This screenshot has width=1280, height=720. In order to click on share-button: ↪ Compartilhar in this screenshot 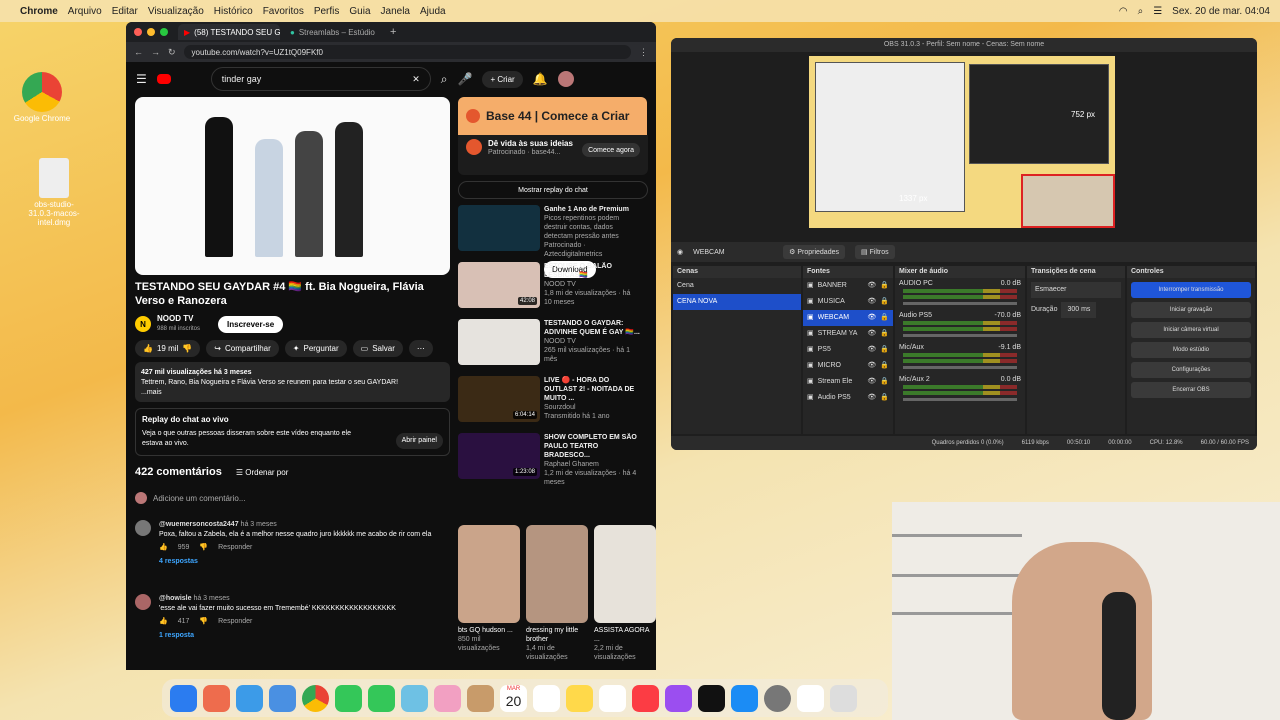, I will do `click(242, 348)`.